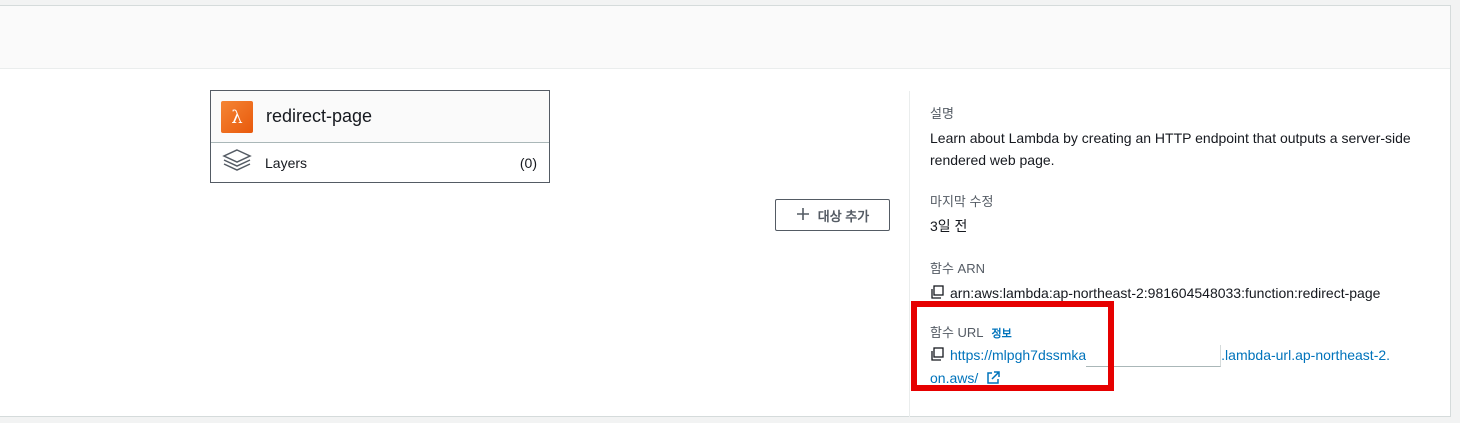  I want to click on function-card: λ redirect-page Layers (0), so click(380, 136).